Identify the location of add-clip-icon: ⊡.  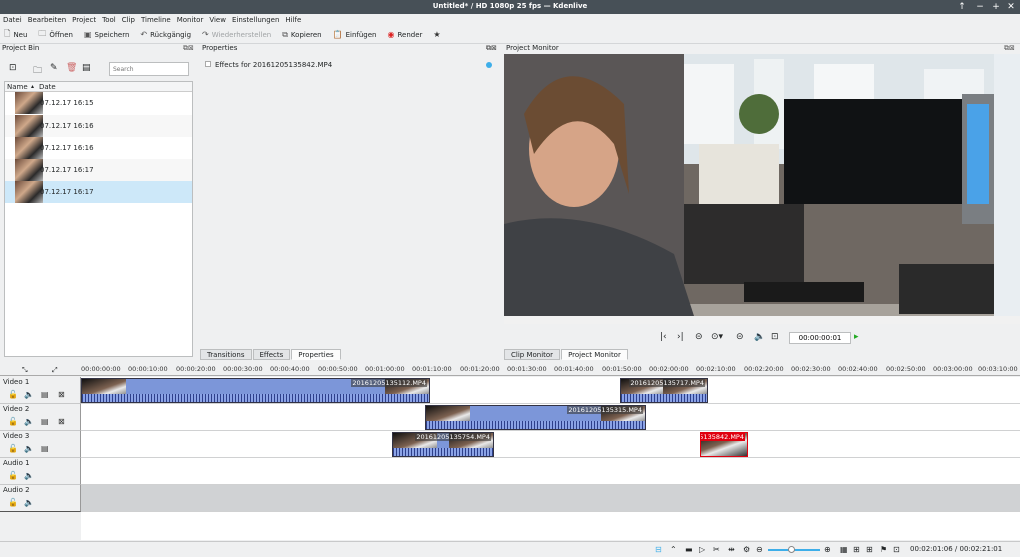
(13, 68).